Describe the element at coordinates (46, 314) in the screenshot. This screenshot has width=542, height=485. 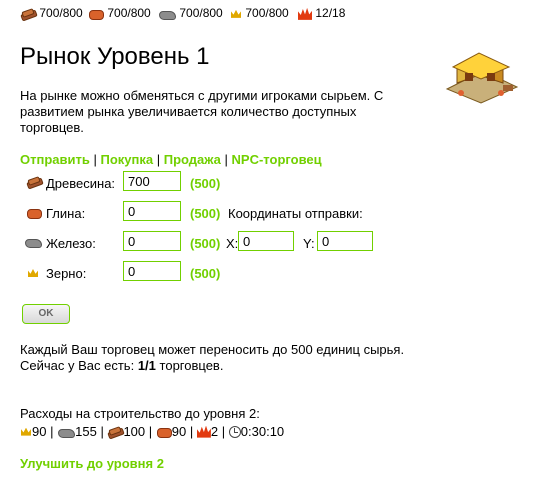
I see `ok-button: OK` at that location.